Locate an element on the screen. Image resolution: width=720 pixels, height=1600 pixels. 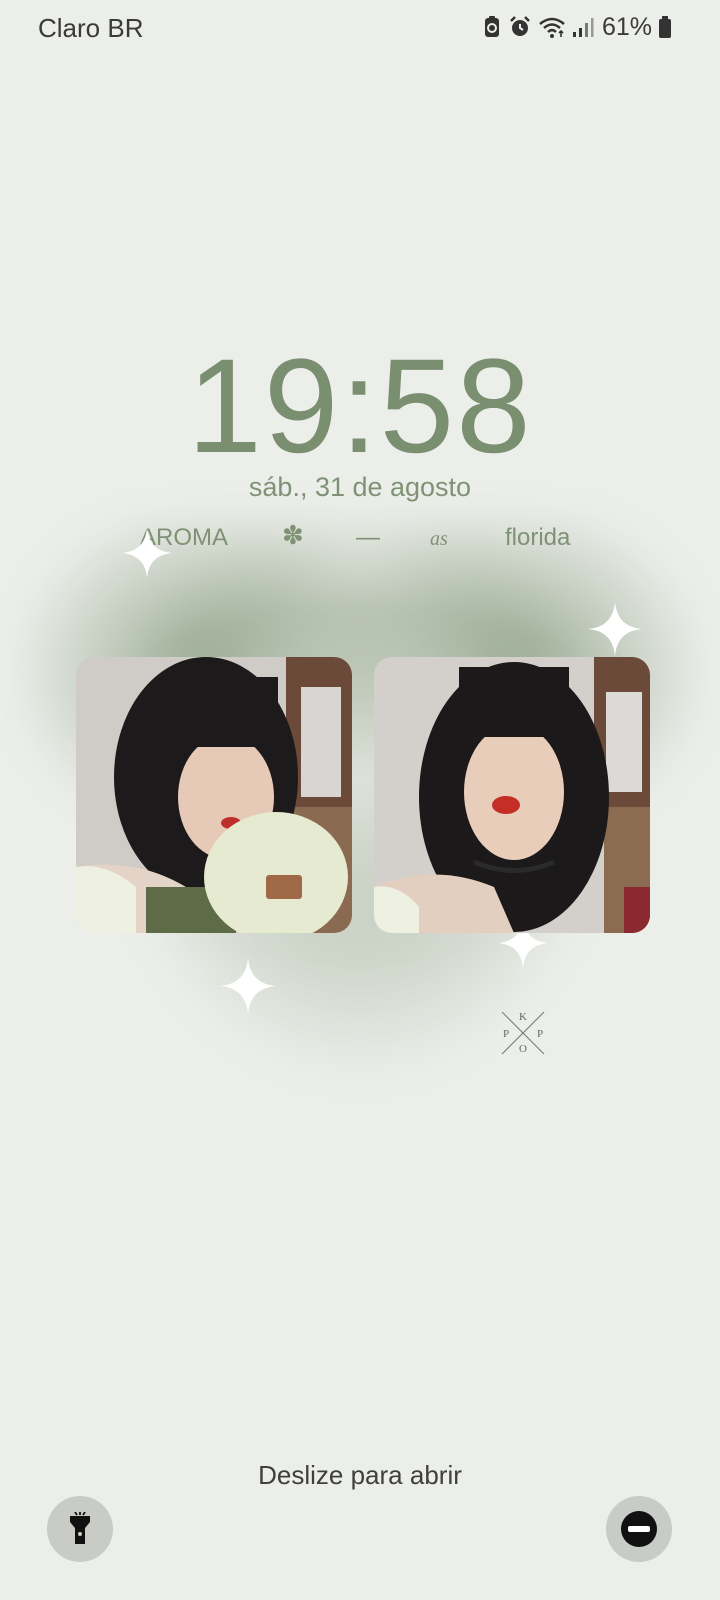
do-not-disturb-shortcut-button is located at coordinates (639, 1529).